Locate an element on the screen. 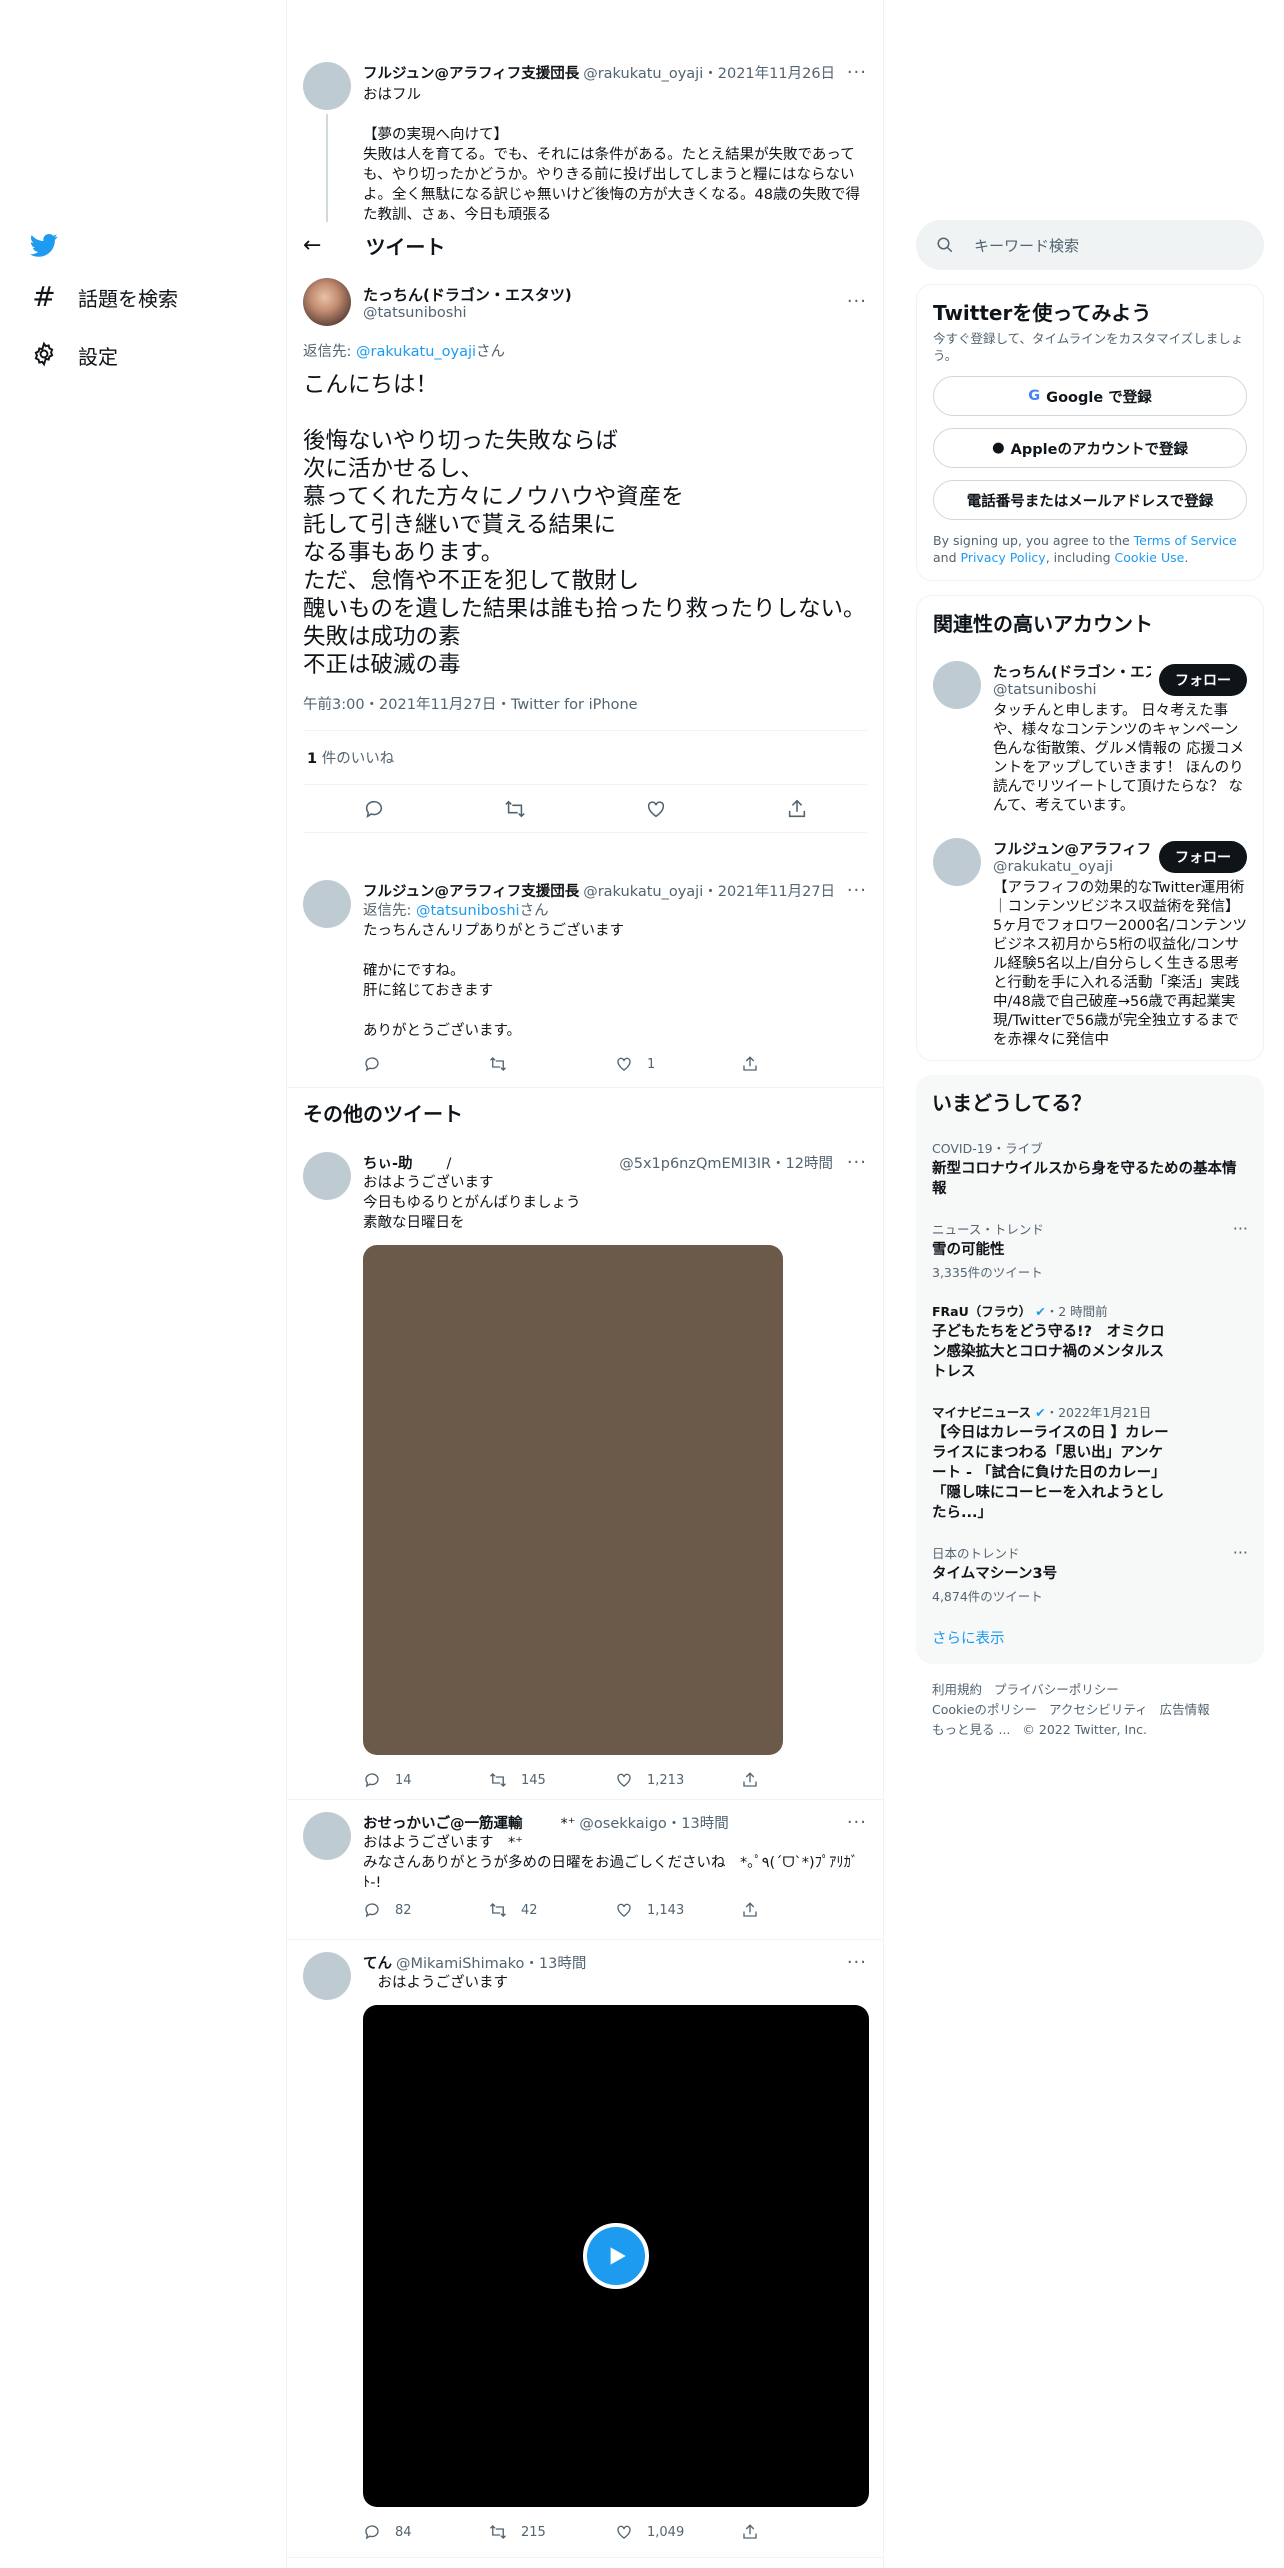  trend-item: ニュース・トレンド 雪の可能性 3,335件のツイート ··· is located at coordinates (1090, 1250).